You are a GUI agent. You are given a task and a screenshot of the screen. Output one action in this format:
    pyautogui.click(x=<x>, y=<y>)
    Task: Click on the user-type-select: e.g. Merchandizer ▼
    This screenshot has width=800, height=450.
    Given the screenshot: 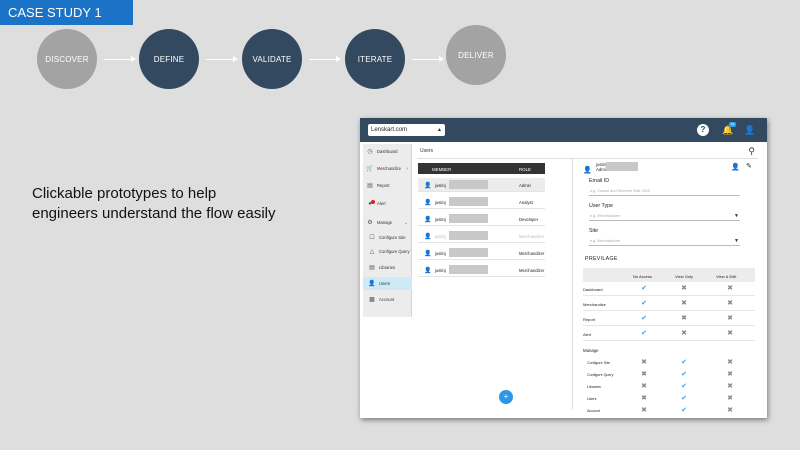 What is the action you would take?
    pyautogui.click(x=664, y=216)
    